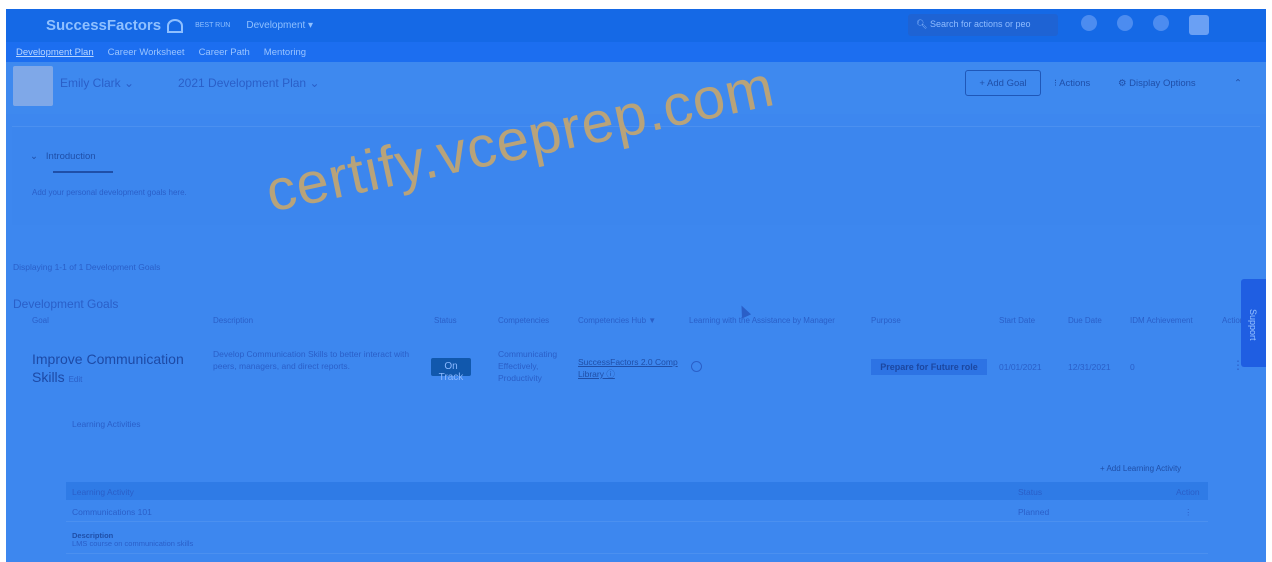 The height and width of the screenshot is (562, 1272). Describe the element at coordinates (76, 379) in the screenshot. I see `goal-edit-link: Edit` at that location.